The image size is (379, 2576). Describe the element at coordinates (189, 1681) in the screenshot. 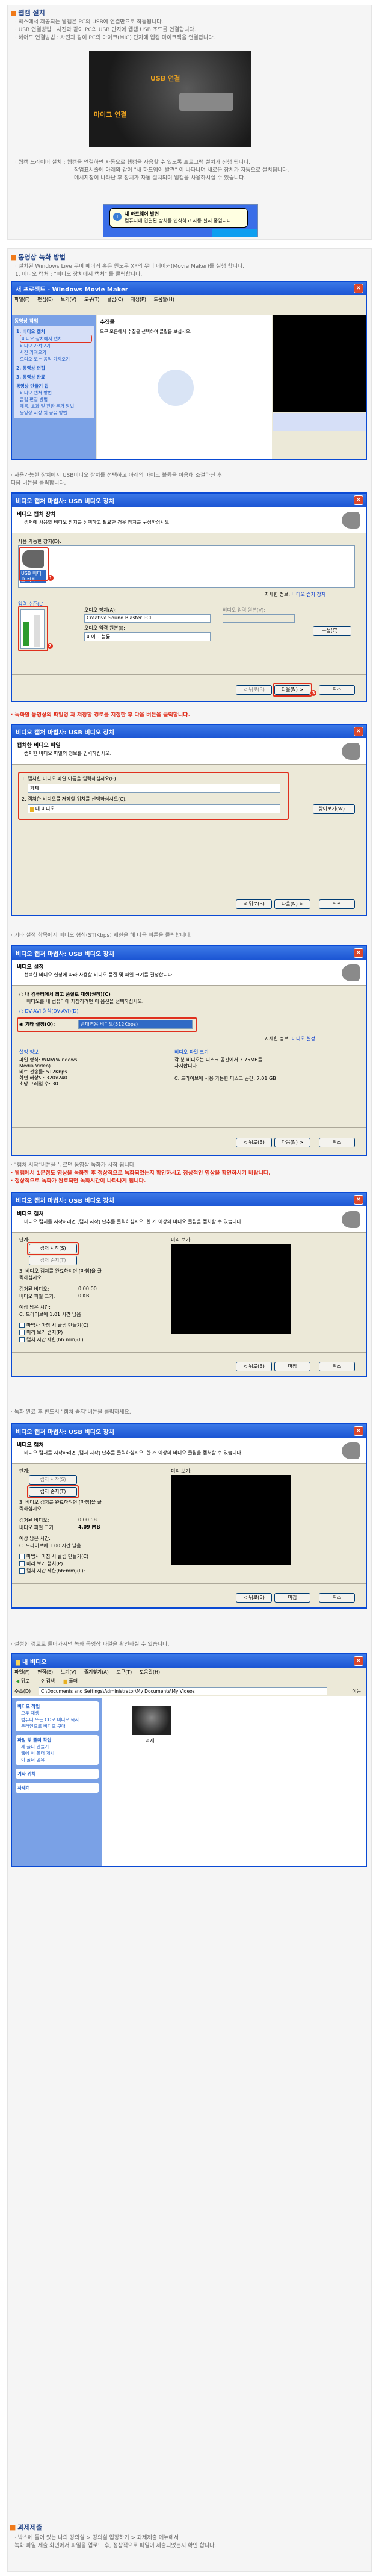

I see `toolbar: ◀ 뒤로 ⚲ 검색 ▆ 폴더` at that location.